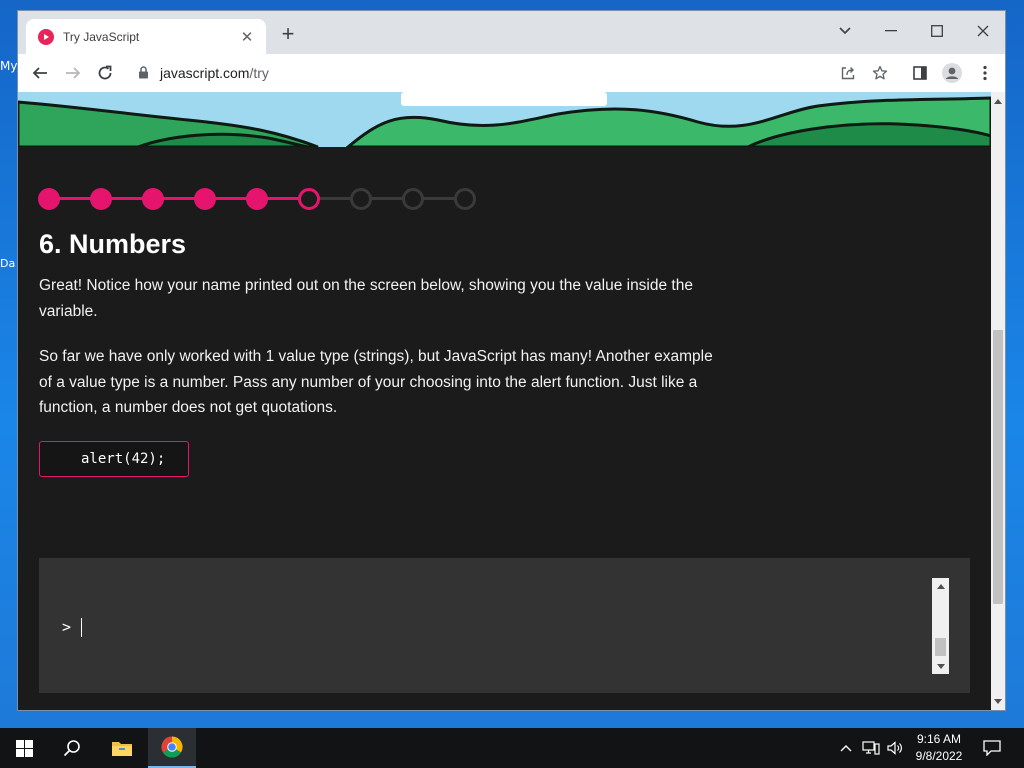 This screenshot has width=1024, height=768. I want to click on forward-arrow-icon, so click(73, 73).